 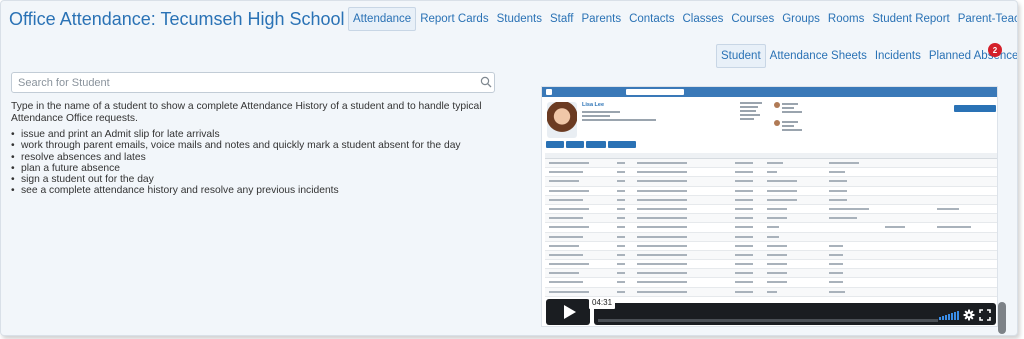 What do you see at coordinates (975, 108) in the screenshot?
I see `video-lookup-button` at bounding box center [975, 108].